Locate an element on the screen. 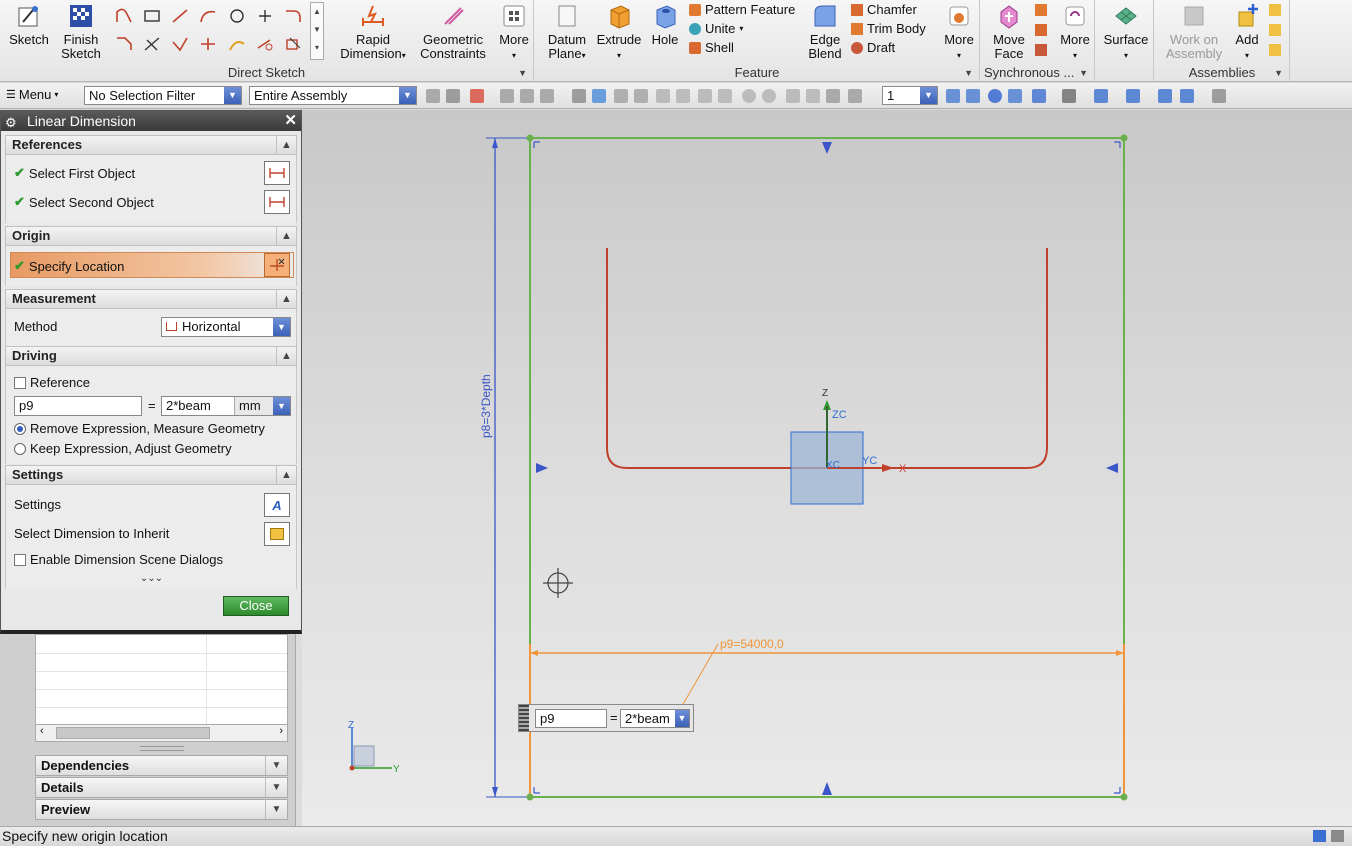 The width and height of the screenshot is (1352, 846). feature-group-menu: ▼ is located at coordinates (968, 73).